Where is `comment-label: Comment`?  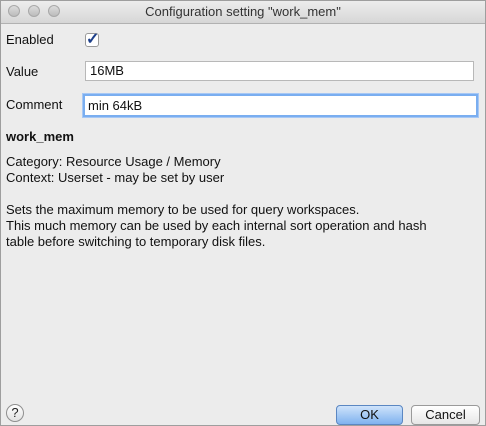
comment-label: Comment is located at coordinates (34, 104).